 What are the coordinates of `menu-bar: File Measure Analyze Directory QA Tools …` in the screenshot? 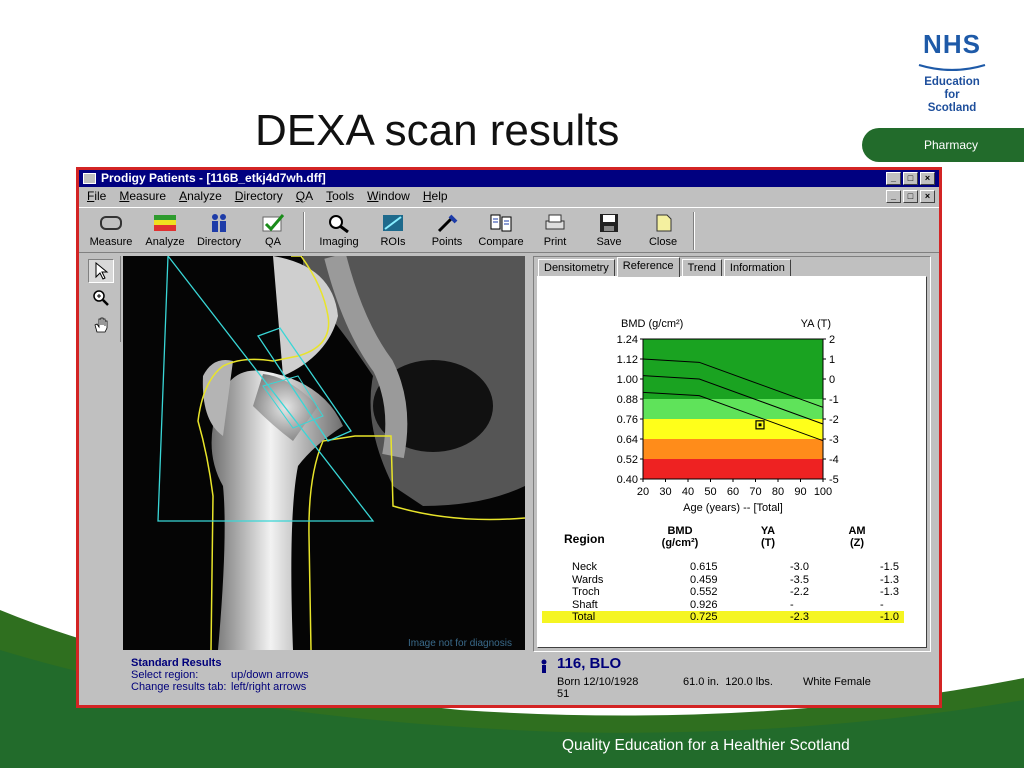 It's located at (509, 196).